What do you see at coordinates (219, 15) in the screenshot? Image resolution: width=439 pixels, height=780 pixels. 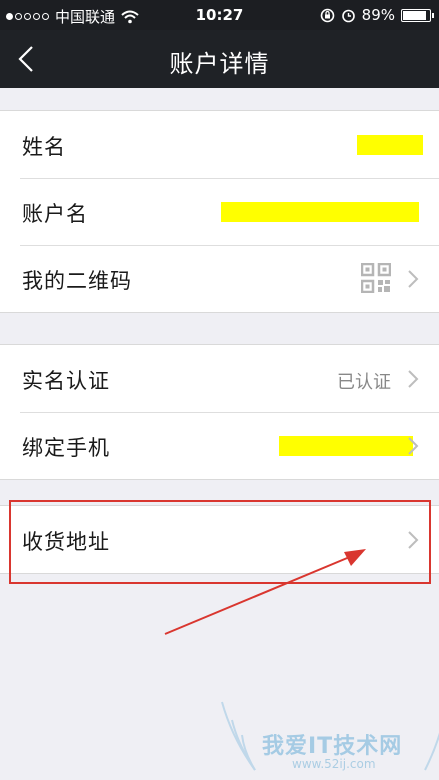 I see `status-bar: 中国联通 10:27 89%` at bounding box center [219, 15].